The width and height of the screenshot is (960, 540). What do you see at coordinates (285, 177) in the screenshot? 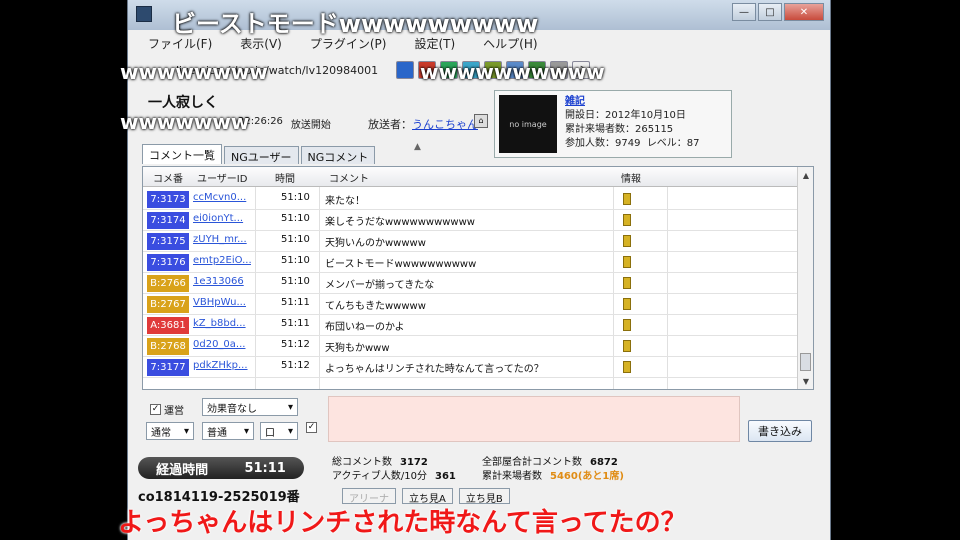
I see `header-time: 時間` at bounding box center [285, 177].